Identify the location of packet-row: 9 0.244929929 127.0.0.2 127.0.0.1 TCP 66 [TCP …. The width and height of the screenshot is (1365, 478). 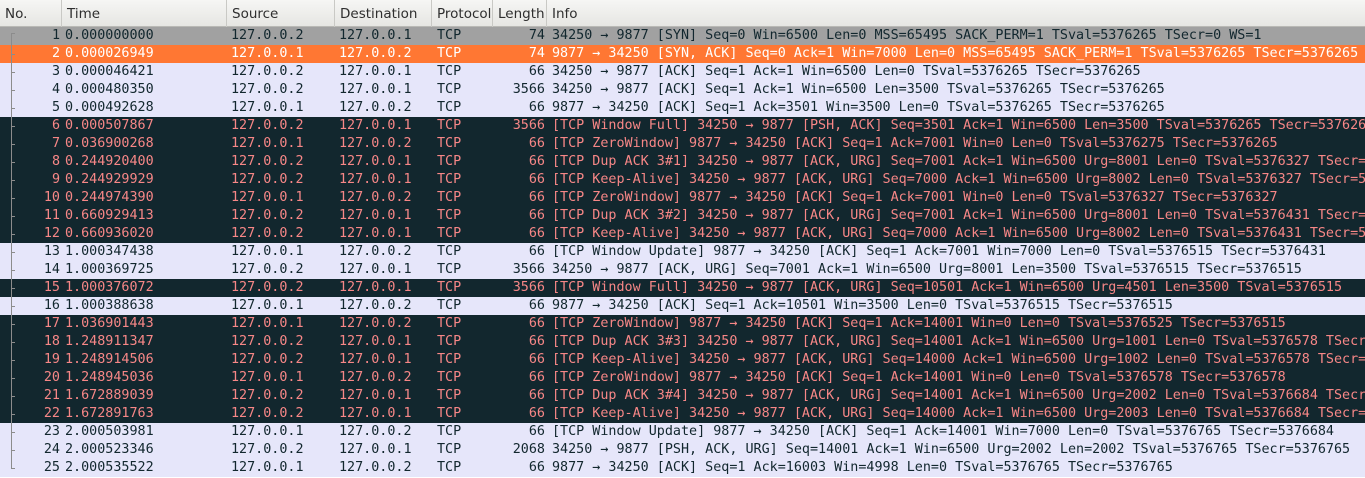
(682, 180).